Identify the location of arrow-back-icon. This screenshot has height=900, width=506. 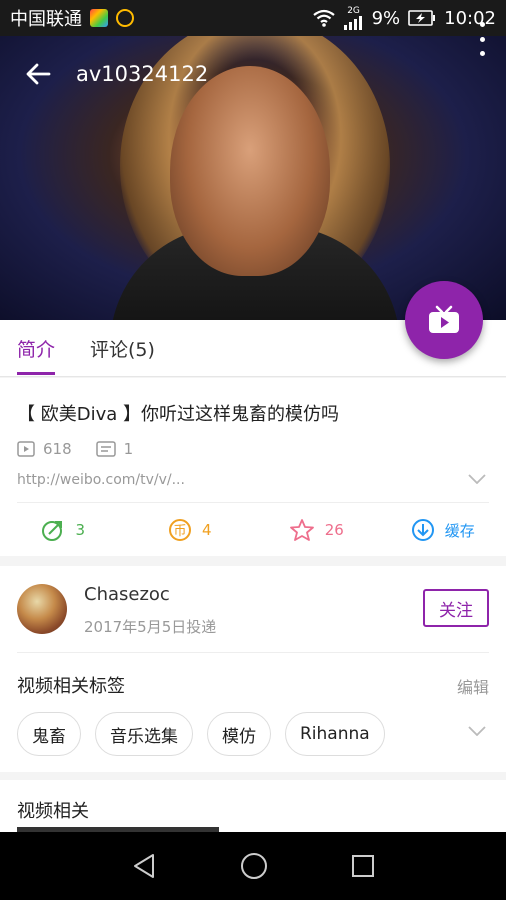
(38, 74).